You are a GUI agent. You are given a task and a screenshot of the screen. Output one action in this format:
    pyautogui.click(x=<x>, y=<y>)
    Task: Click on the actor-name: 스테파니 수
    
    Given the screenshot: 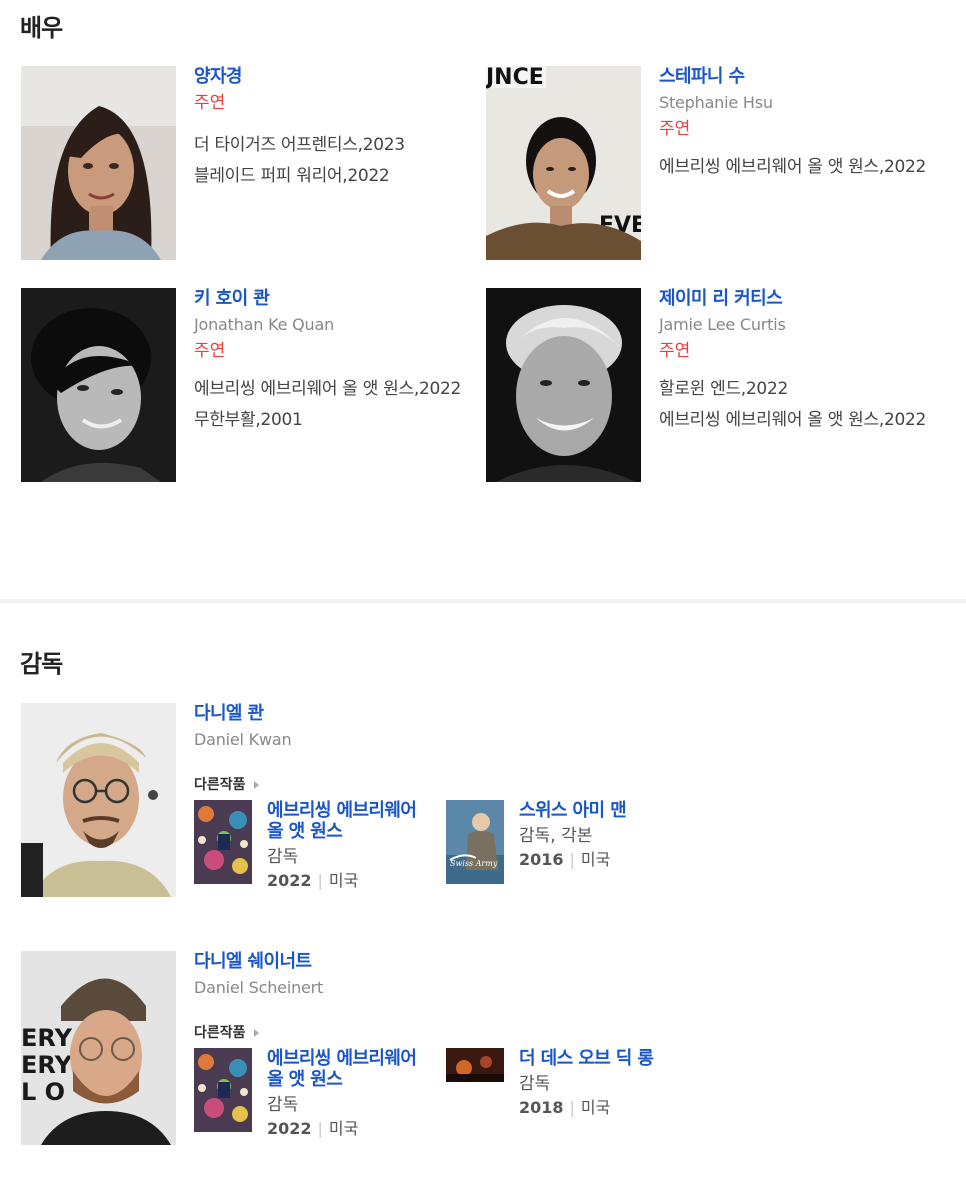 What is the action you would take?
    pyautogui.click(x=809, y=77)
    